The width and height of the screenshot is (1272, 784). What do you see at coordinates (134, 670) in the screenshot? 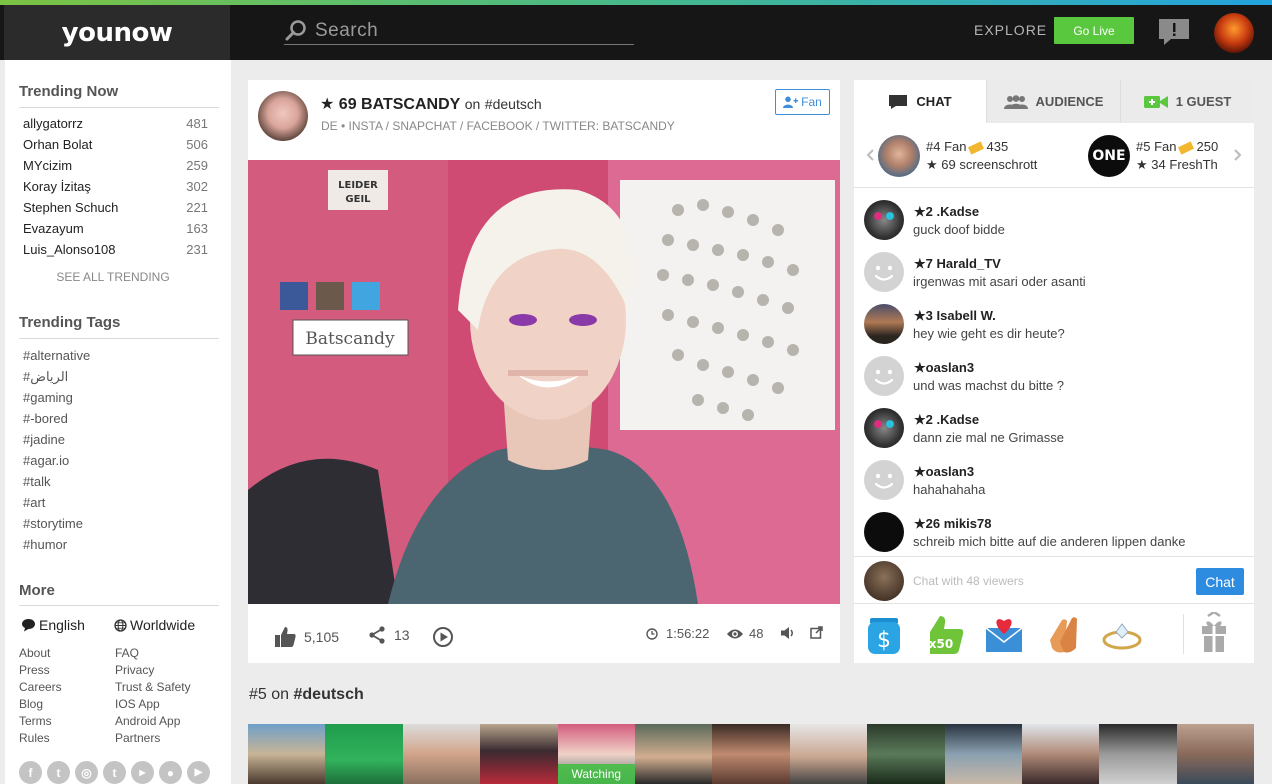
I see `privacy-link: Privacy` at bounding box center [134, 670].